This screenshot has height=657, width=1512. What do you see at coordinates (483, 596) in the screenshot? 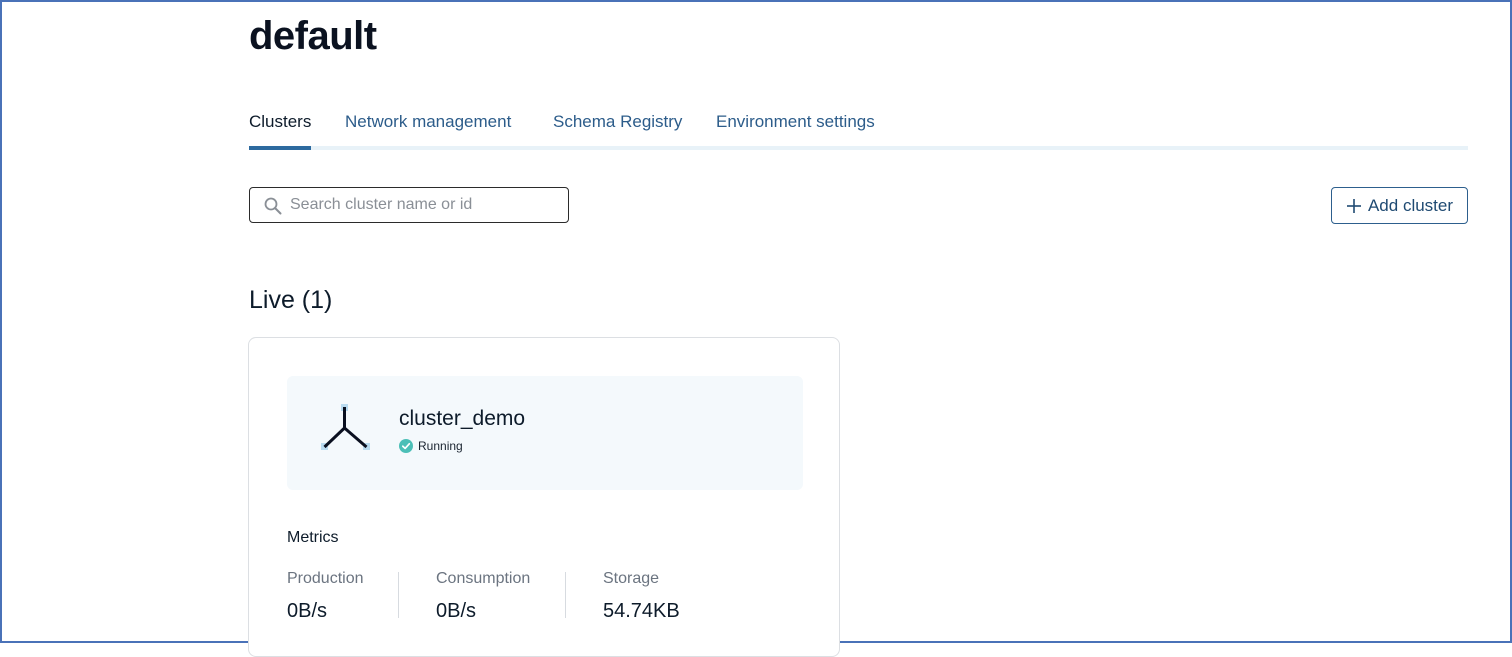
I see `metric-consumption: Consumption 0B/s` at bounding box center [483, 596].